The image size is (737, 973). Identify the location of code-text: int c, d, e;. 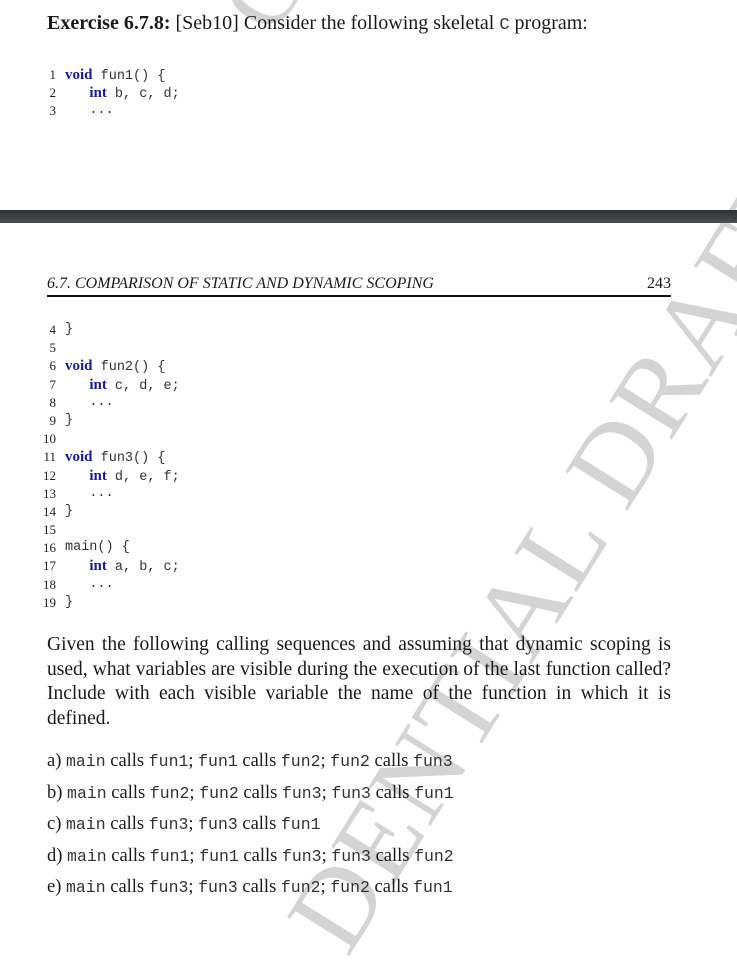
(122, 385).